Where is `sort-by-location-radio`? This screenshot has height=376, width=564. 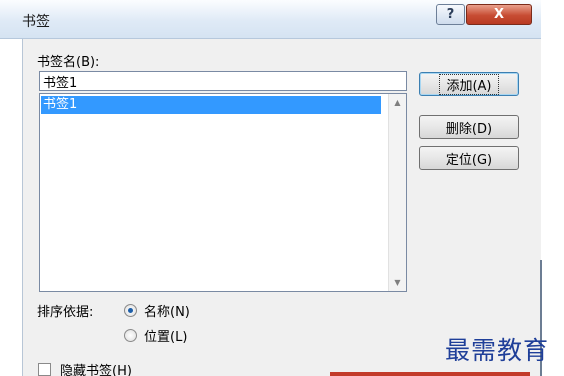
sort-by-location-radio is located at coordinates (130, 335).